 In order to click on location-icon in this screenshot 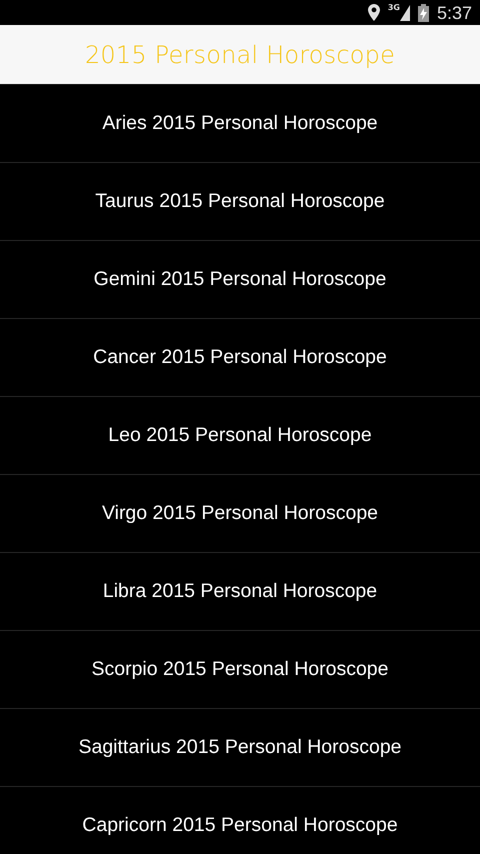, I will do `click(374, 12)`.